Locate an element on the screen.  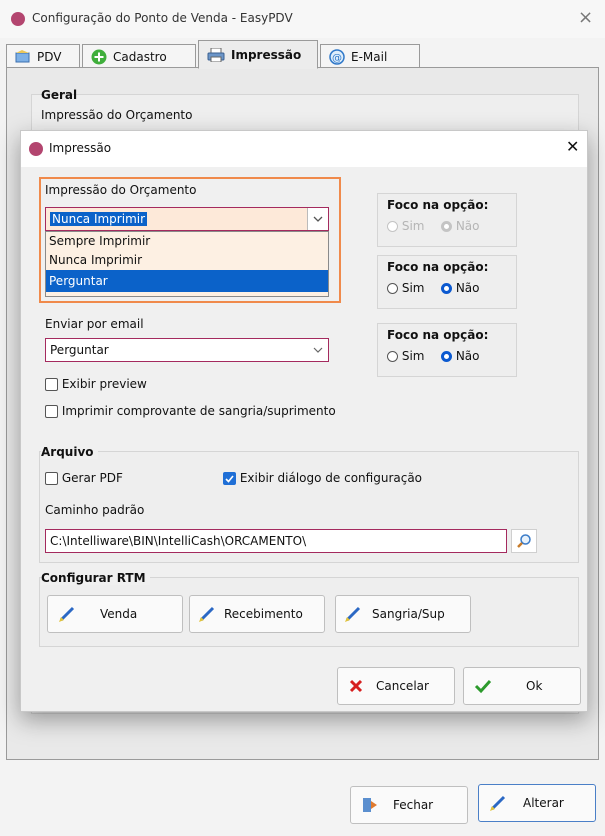
cancel-button: Cancelar is located at coordinates (396, 686).